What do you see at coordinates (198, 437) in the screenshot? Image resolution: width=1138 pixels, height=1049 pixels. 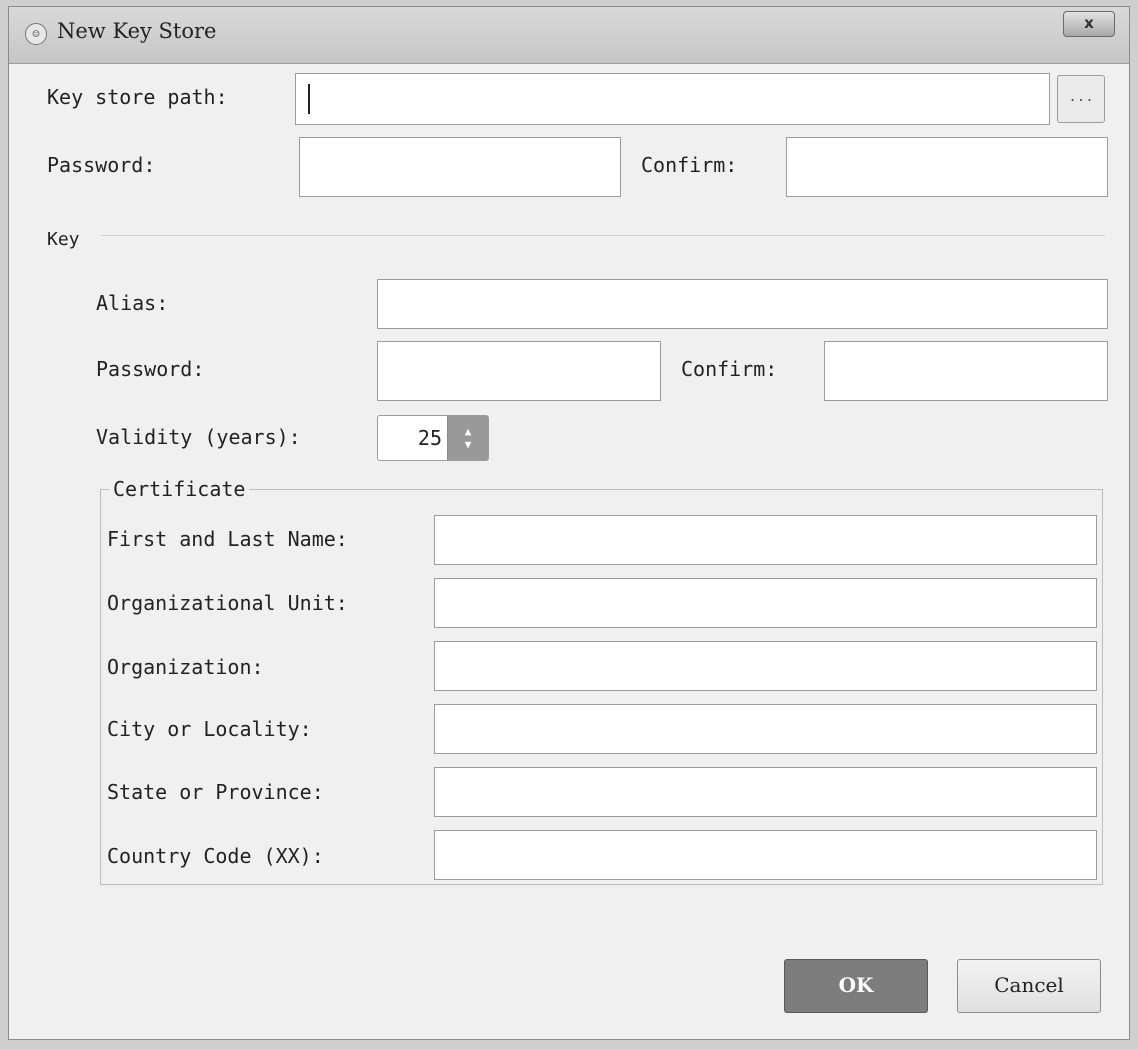 I see `validity-label: Validity (years):` at bounding box center [198, 437].